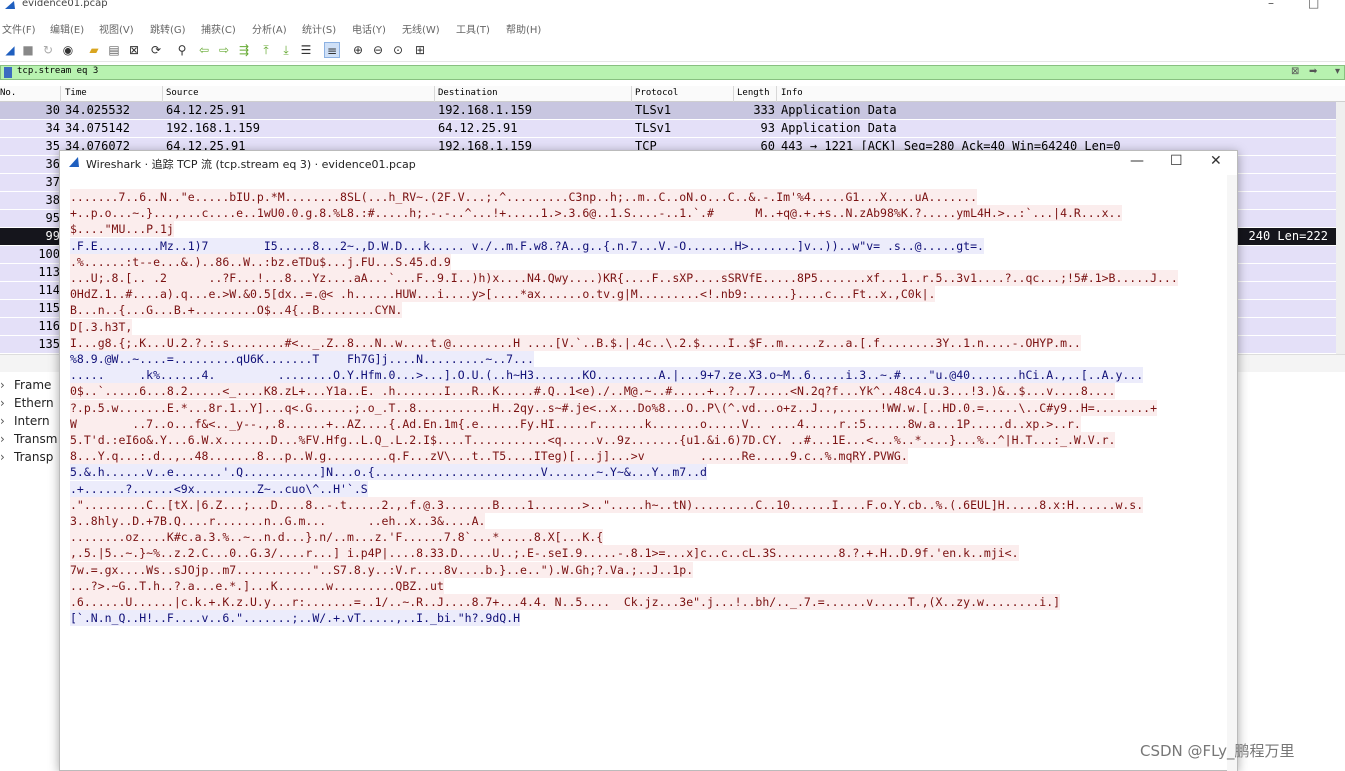 The image size is (1345, 771). I want to click on packet-no: 113, so click(49, 272).